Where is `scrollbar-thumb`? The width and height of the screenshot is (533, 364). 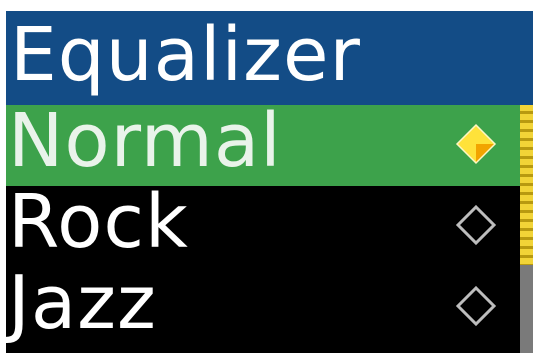 scrollbar-thumb is located at coordinates (526, 185).